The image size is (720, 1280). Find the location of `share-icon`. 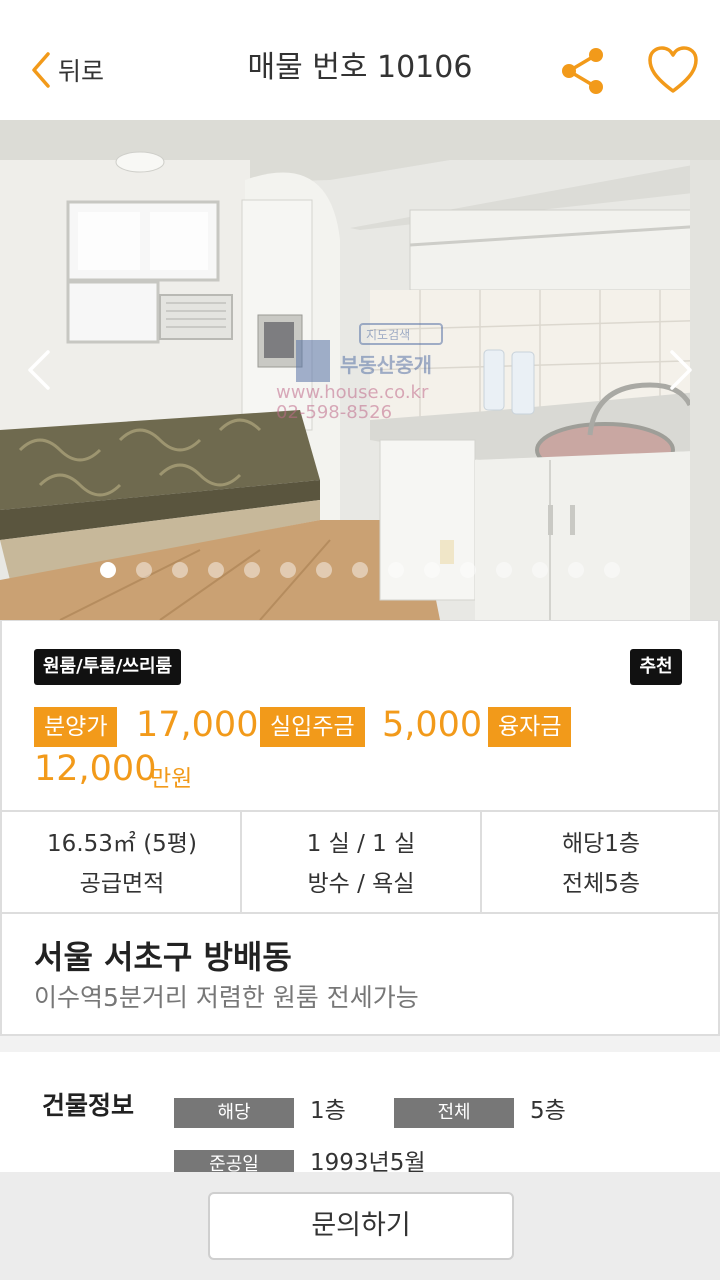

share-icon is located at coordinates (583, 71).